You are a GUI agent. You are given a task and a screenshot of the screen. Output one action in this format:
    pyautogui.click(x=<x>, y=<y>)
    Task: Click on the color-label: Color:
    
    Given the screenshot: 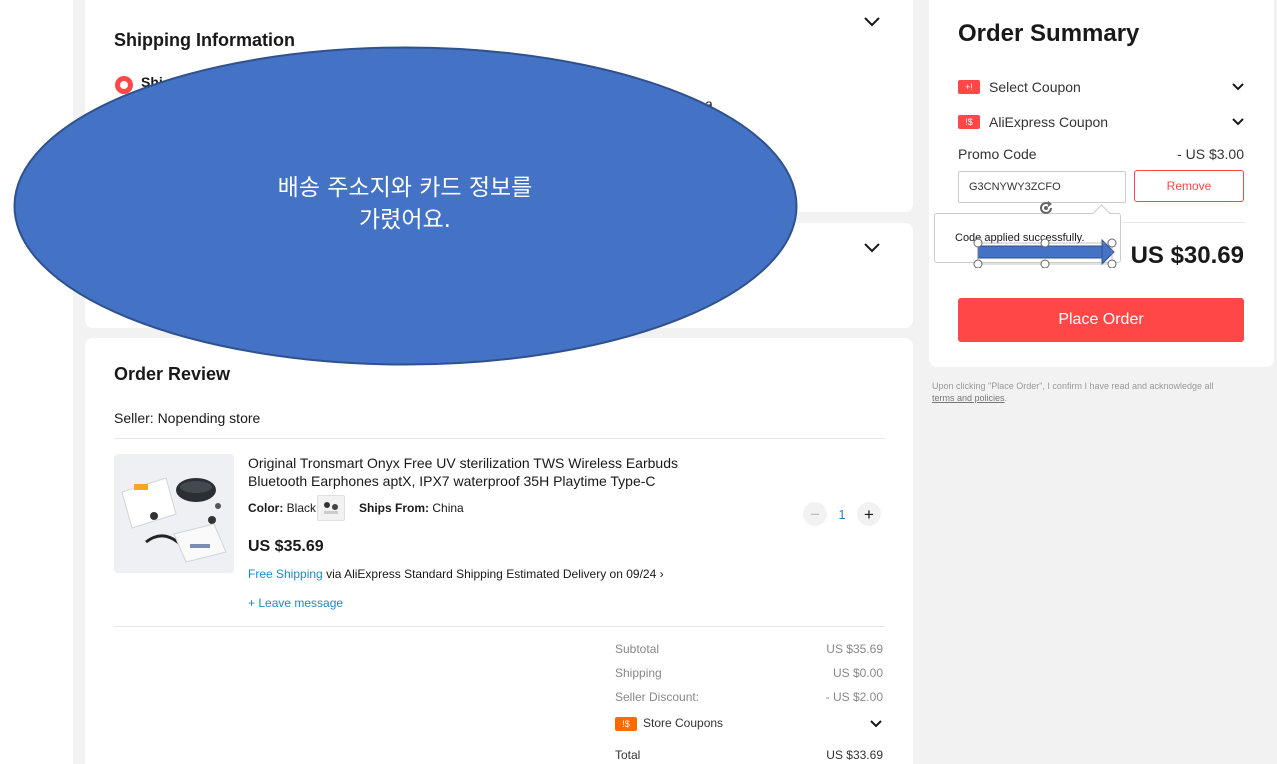 What is the action you would take?
    pyautogui.click(x=266, y=508)
    